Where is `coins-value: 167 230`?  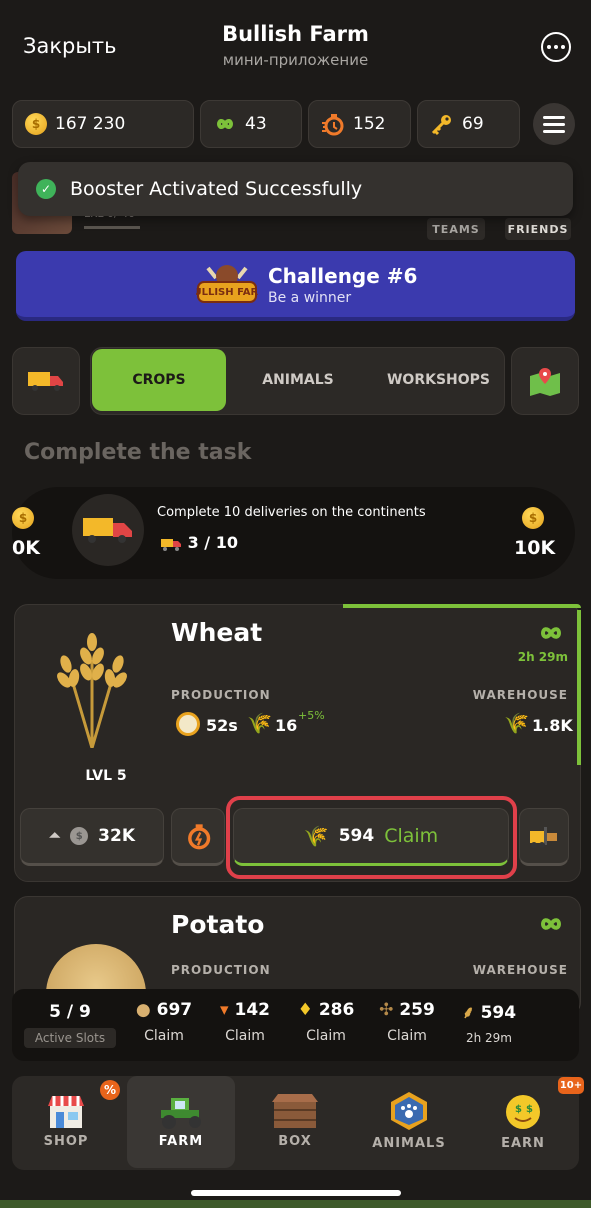
coins-value: 167 230 is located at coordinates (90, 124).